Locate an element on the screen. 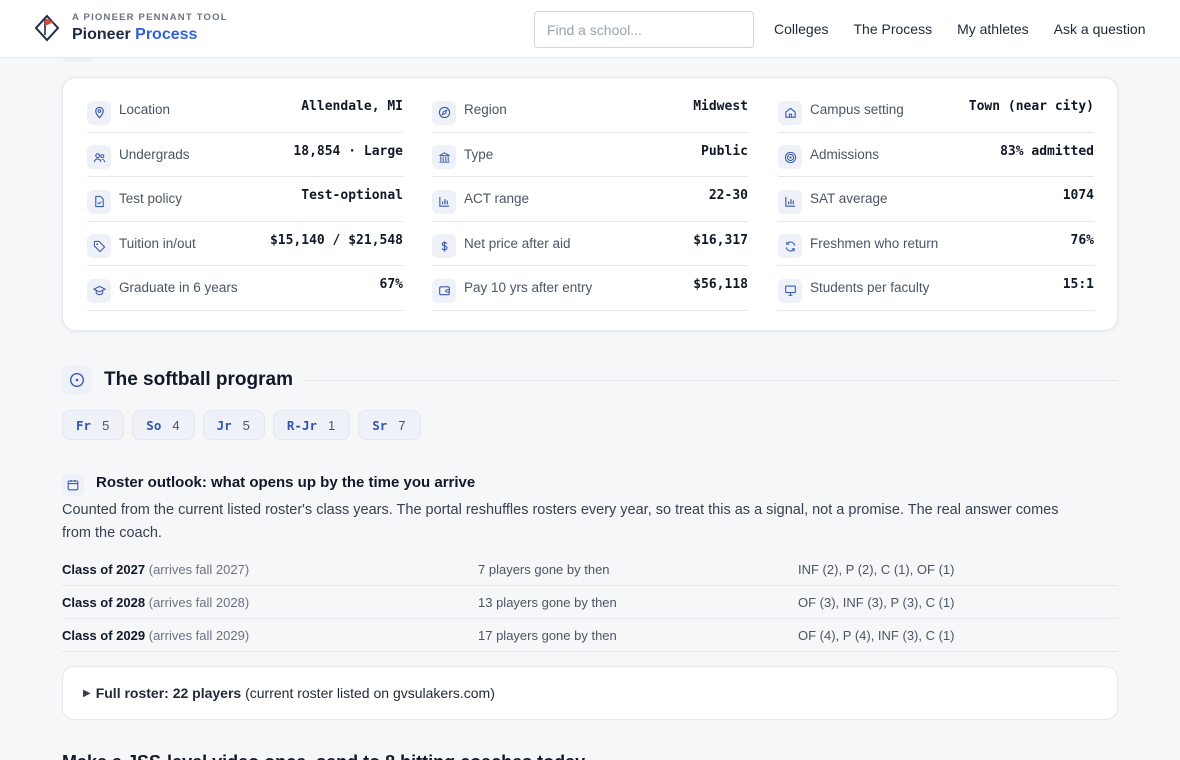 The width and height of the screenshot is (1180, 760). nav-colleges: Colleges is located at coordinates (801, 29).